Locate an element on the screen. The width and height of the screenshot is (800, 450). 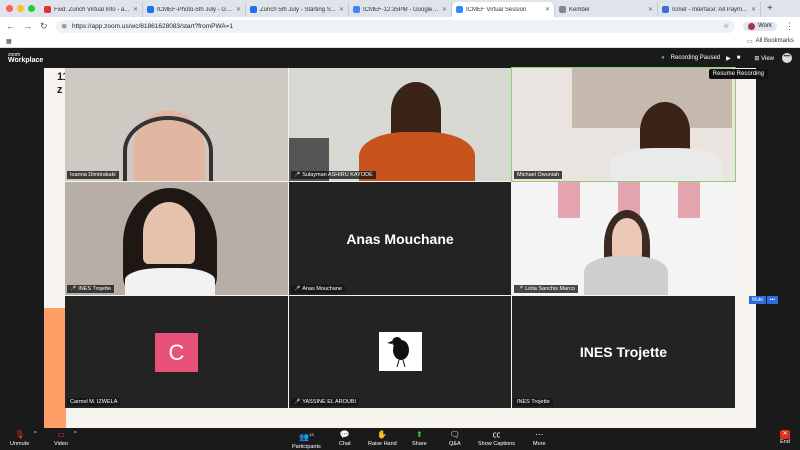
stop-recording-button: ■ is located at coordinates (739, 58).